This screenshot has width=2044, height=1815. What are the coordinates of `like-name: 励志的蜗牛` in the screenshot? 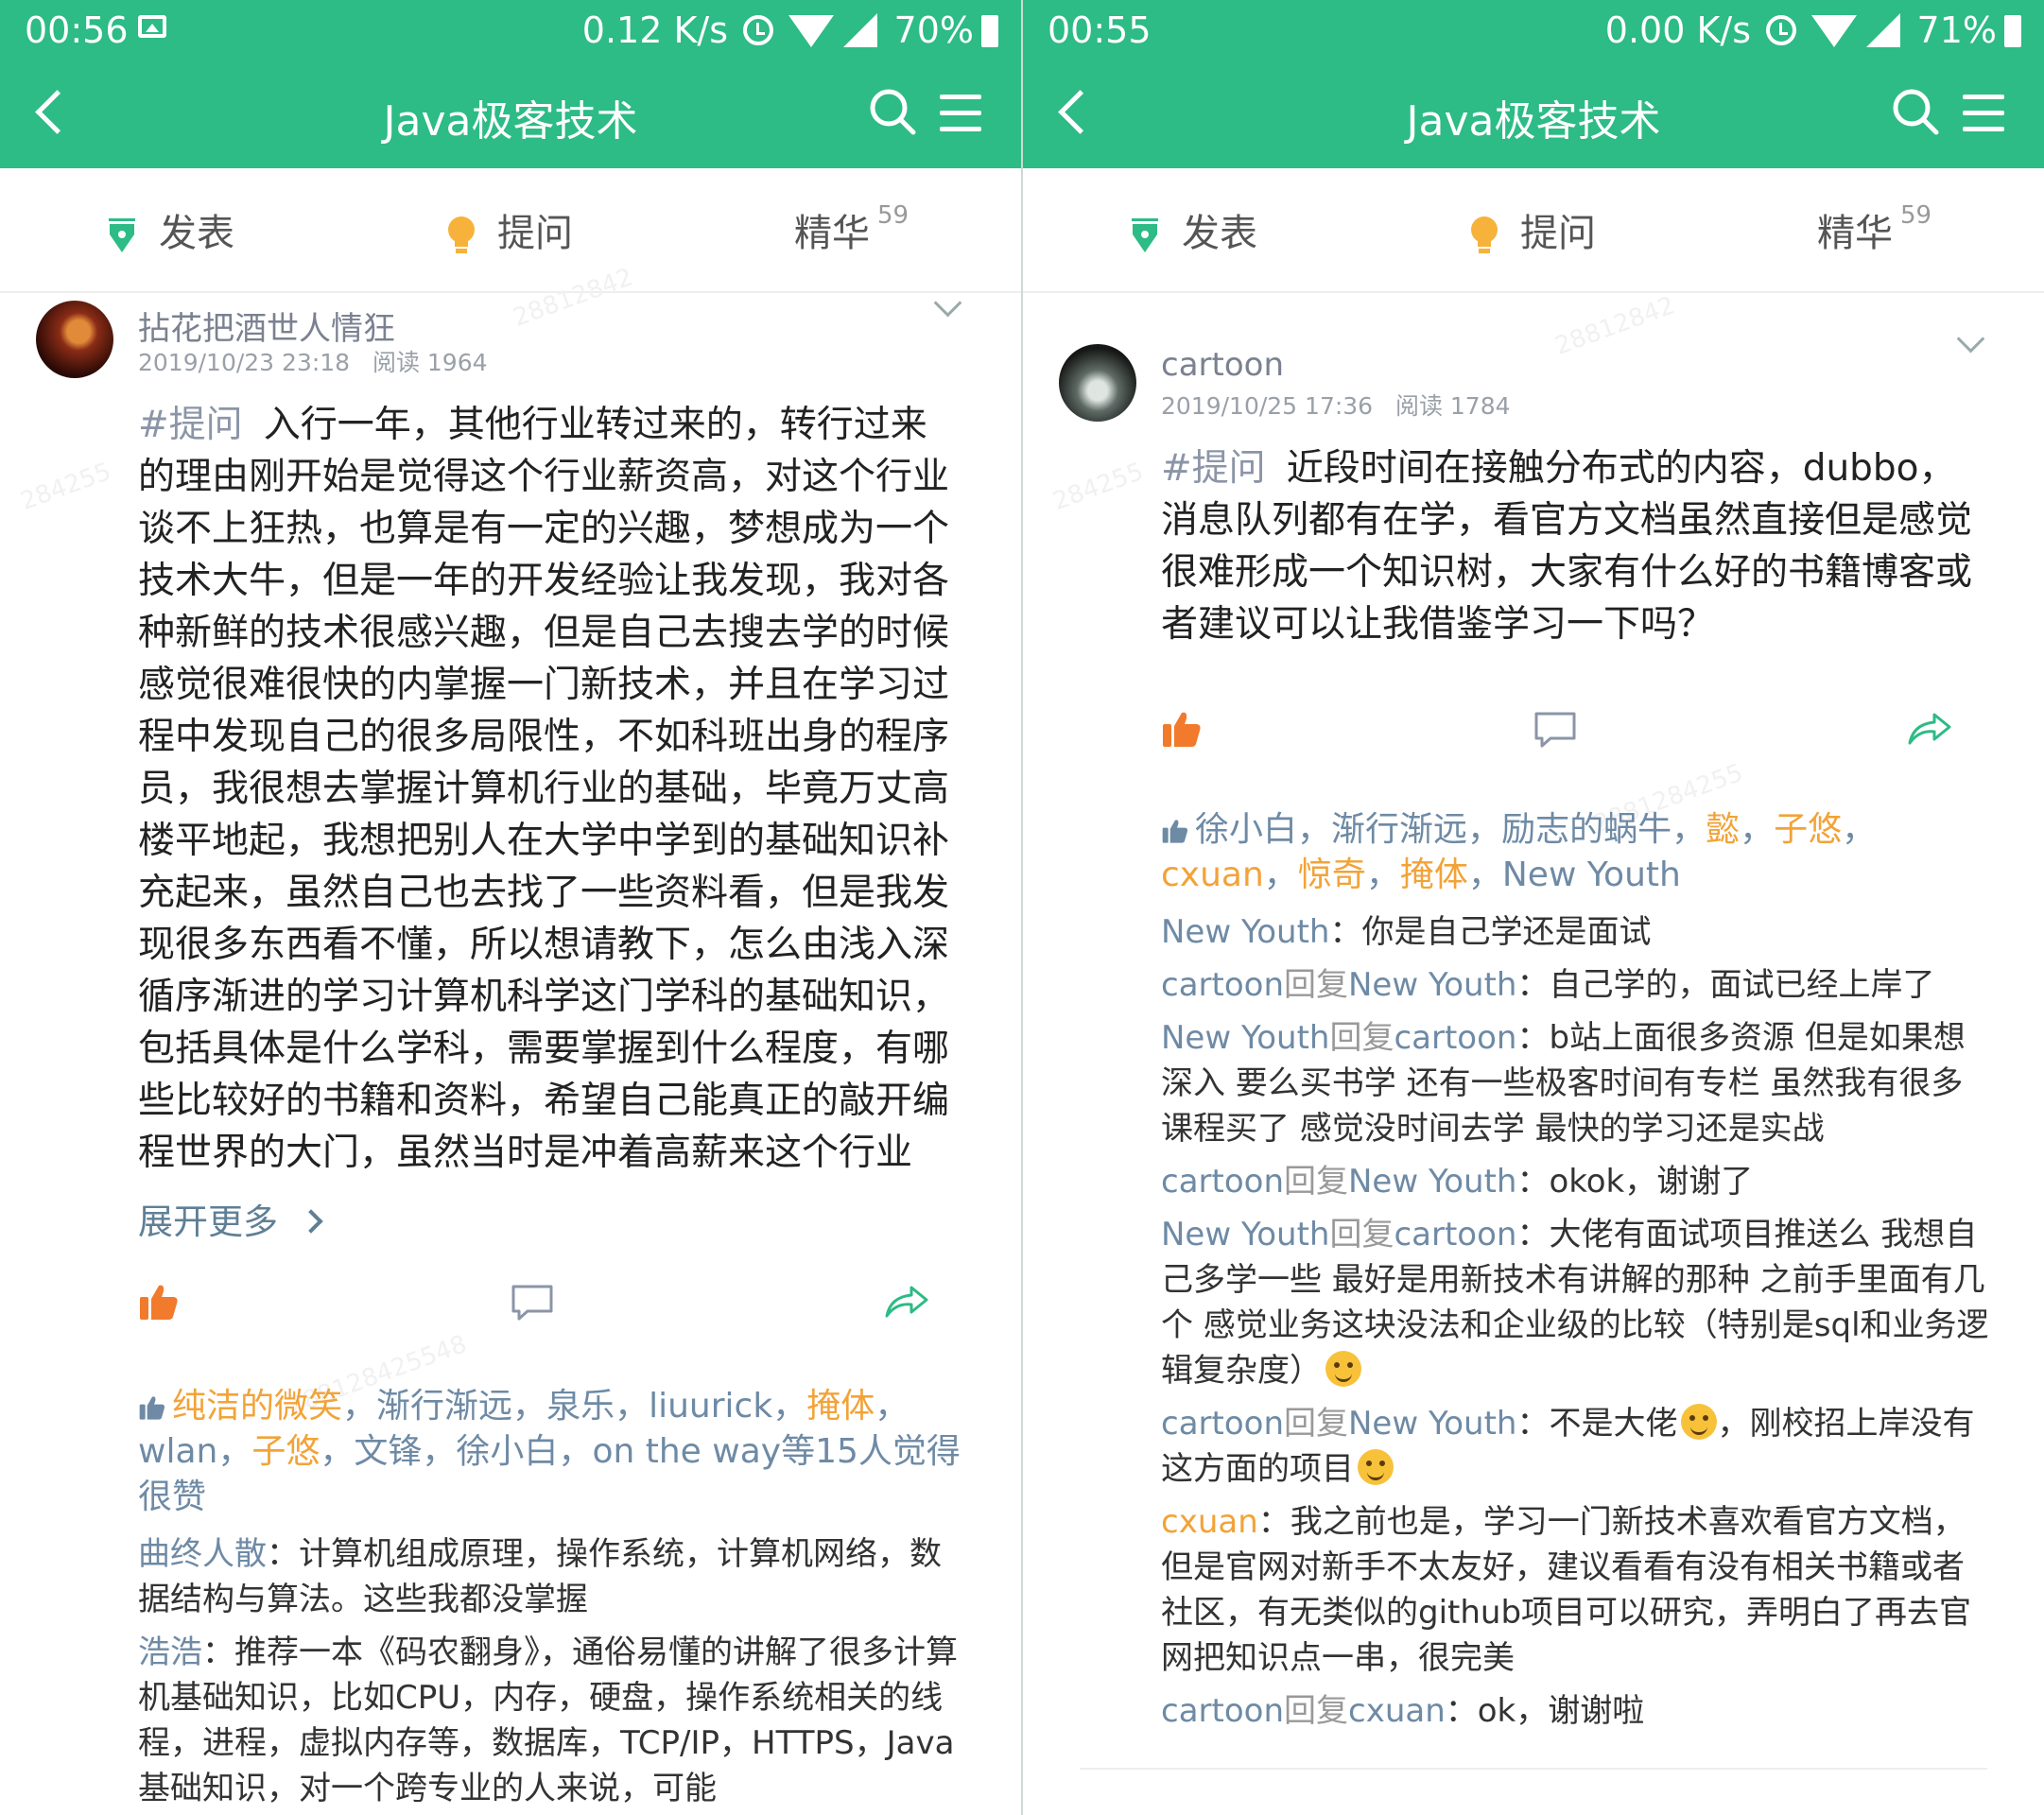 It's located at (1586, 829).